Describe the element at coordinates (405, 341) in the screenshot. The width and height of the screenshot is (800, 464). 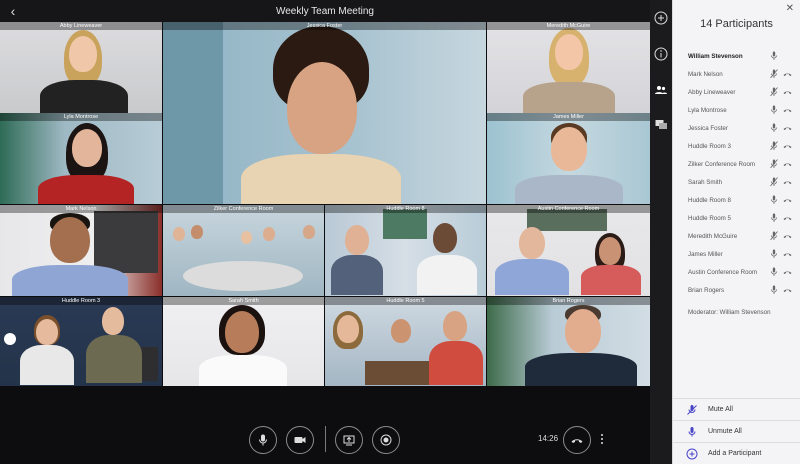
I see `video-tile: Huddle Room 5` at that location.